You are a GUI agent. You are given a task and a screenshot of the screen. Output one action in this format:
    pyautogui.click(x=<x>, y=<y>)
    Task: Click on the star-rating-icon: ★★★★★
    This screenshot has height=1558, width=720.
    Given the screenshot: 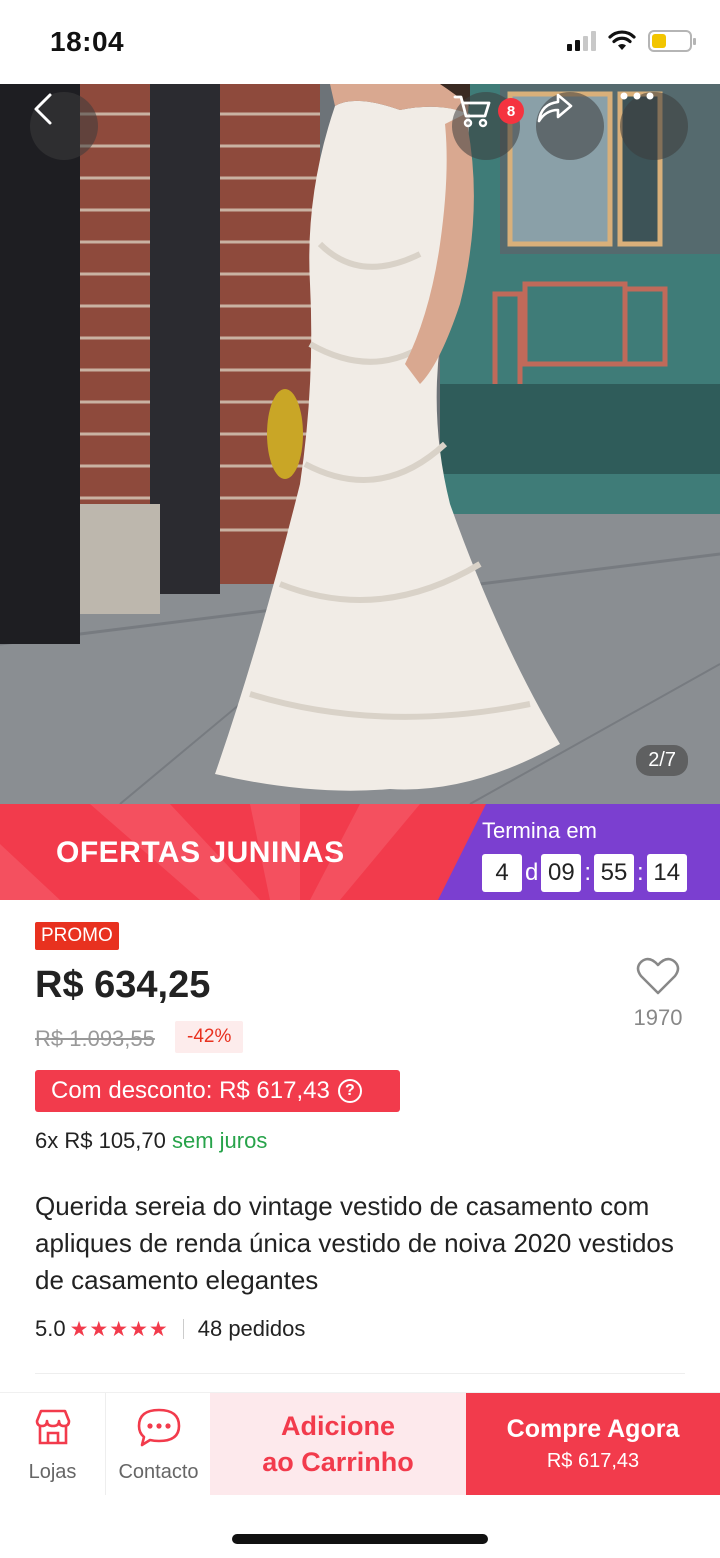 What is the action you would take?
    pyautogui.click(x=119, y=1329)
    